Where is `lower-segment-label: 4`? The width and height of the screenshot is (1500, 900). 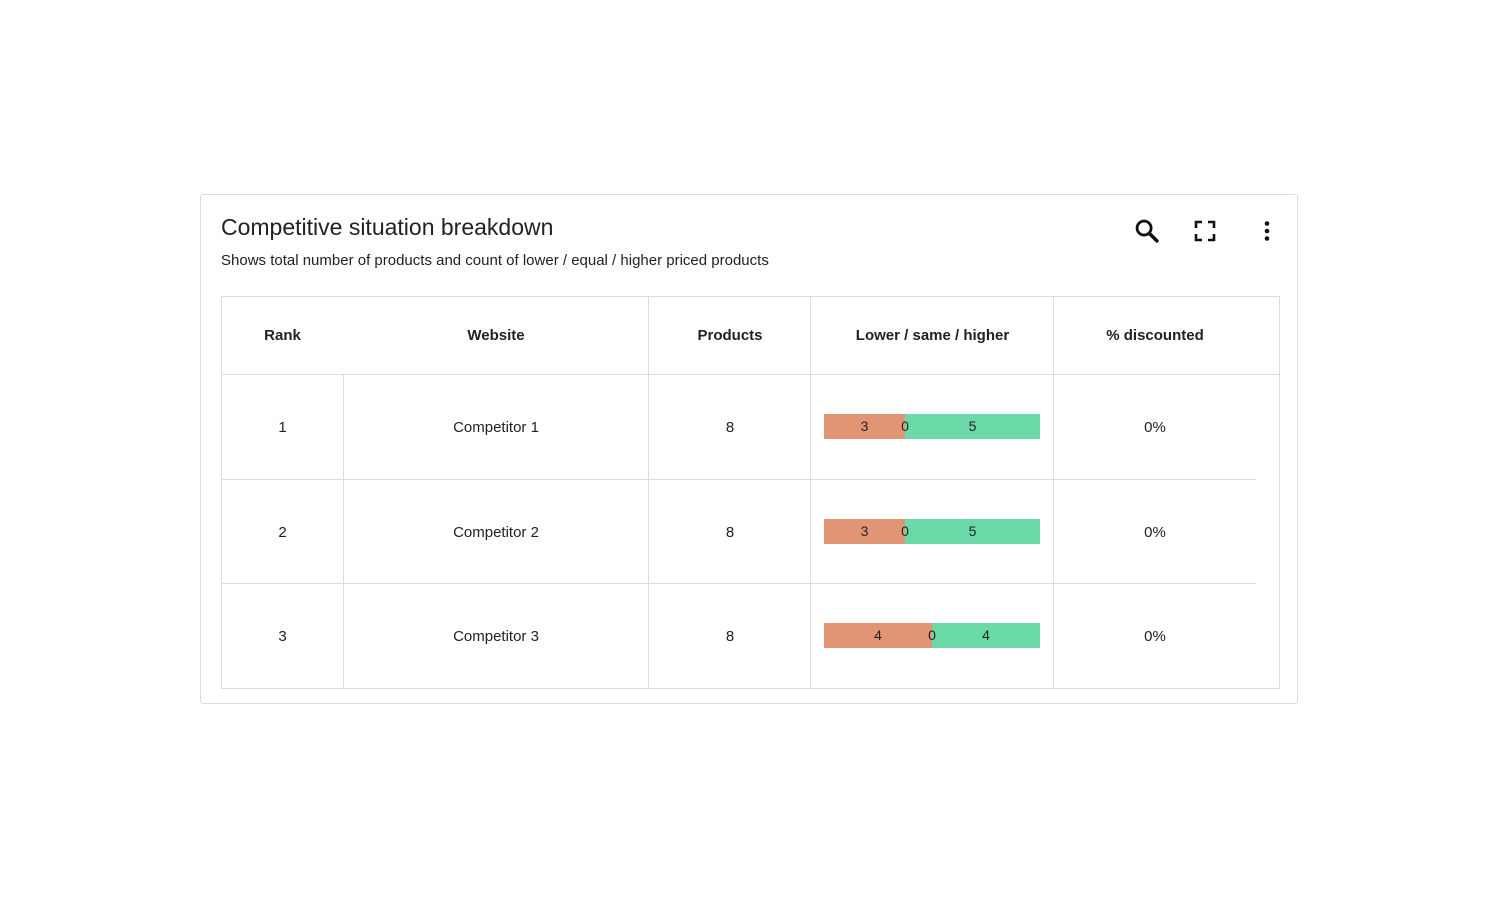
lower-segment-label: 4 is located at coordinates (878, 634).